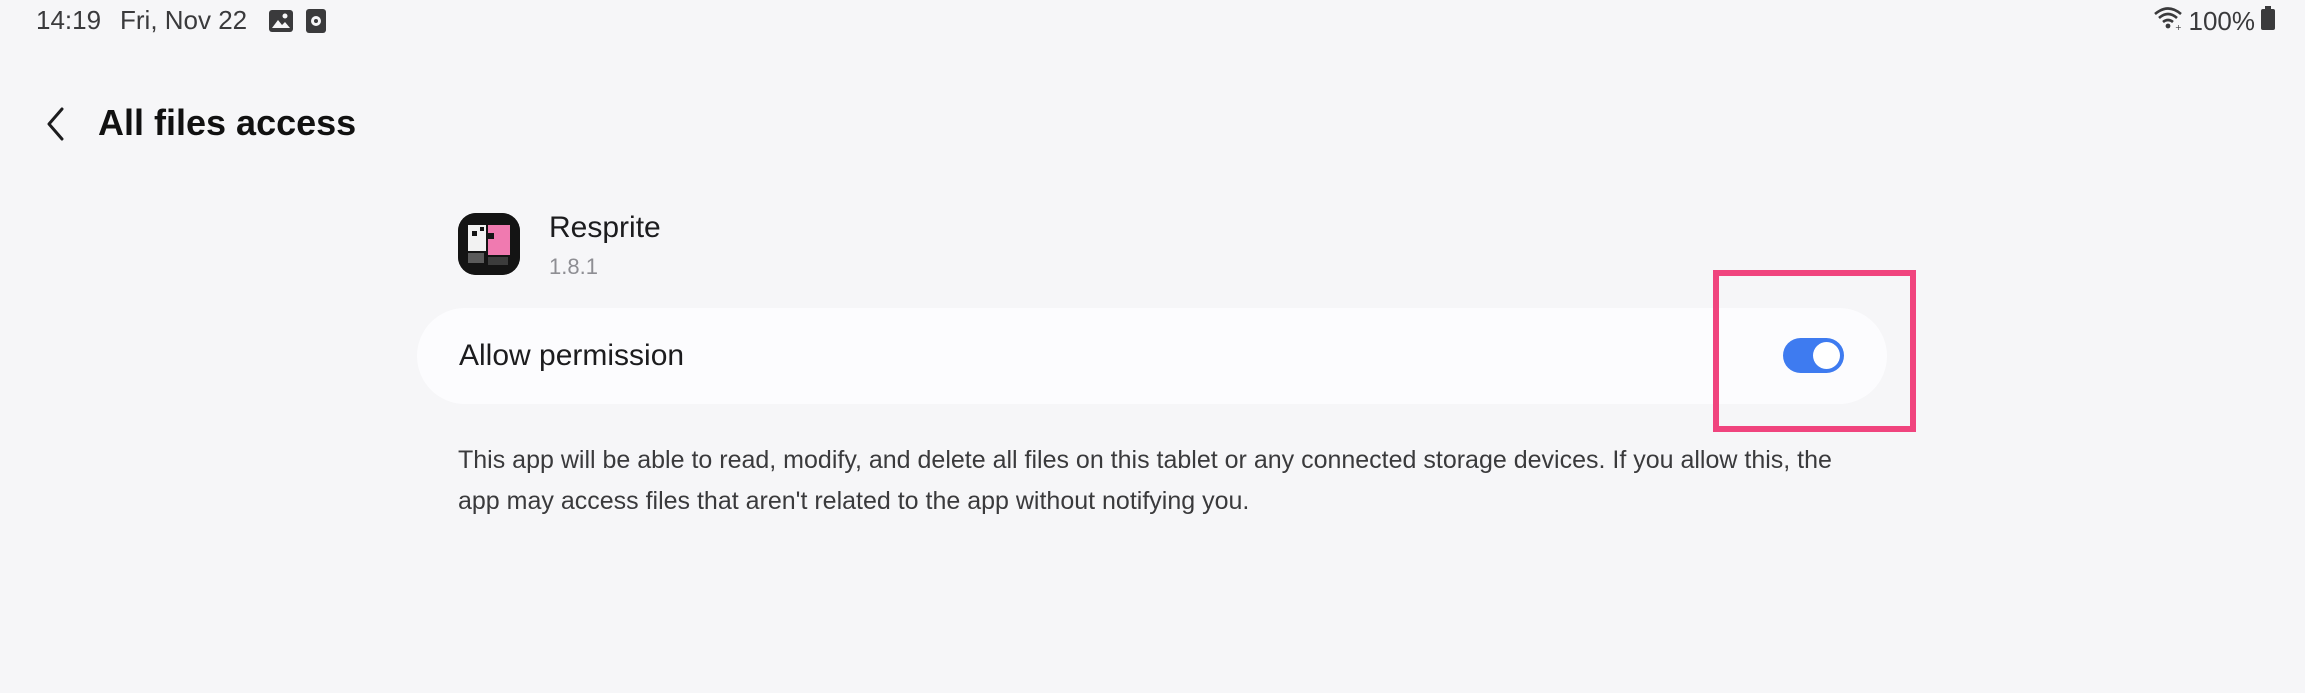 The image size is (2305, 693). I want to click on wifi-icon: +, so click(2168, 21).